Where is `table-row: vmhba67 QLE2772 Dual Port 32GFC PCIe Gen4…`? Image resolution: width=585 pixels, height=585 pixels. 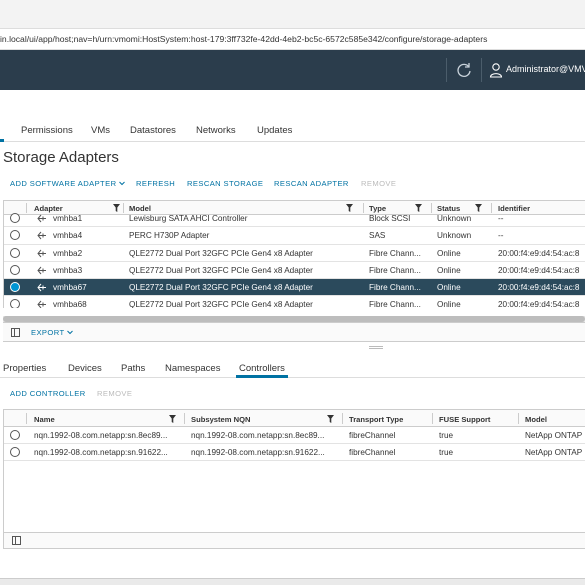 table-row: vmhba67 QLE2772 Dual Port 32GFC PCIe Gen4… is located at coordinates (294, 288).